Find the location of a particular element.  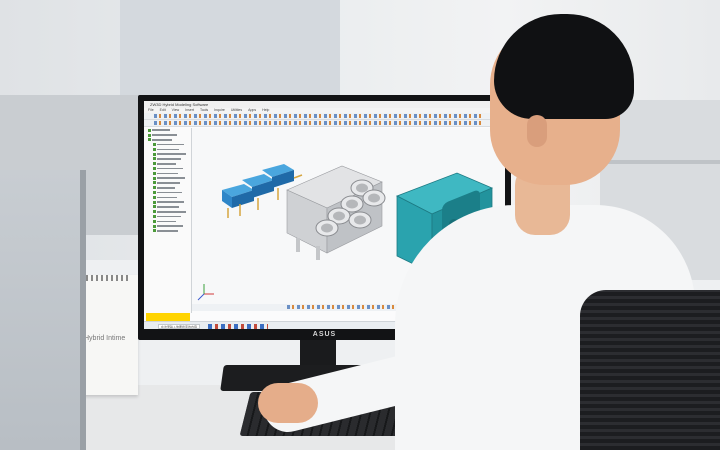

menu-item: Edit is located at coordinates (163, 110).